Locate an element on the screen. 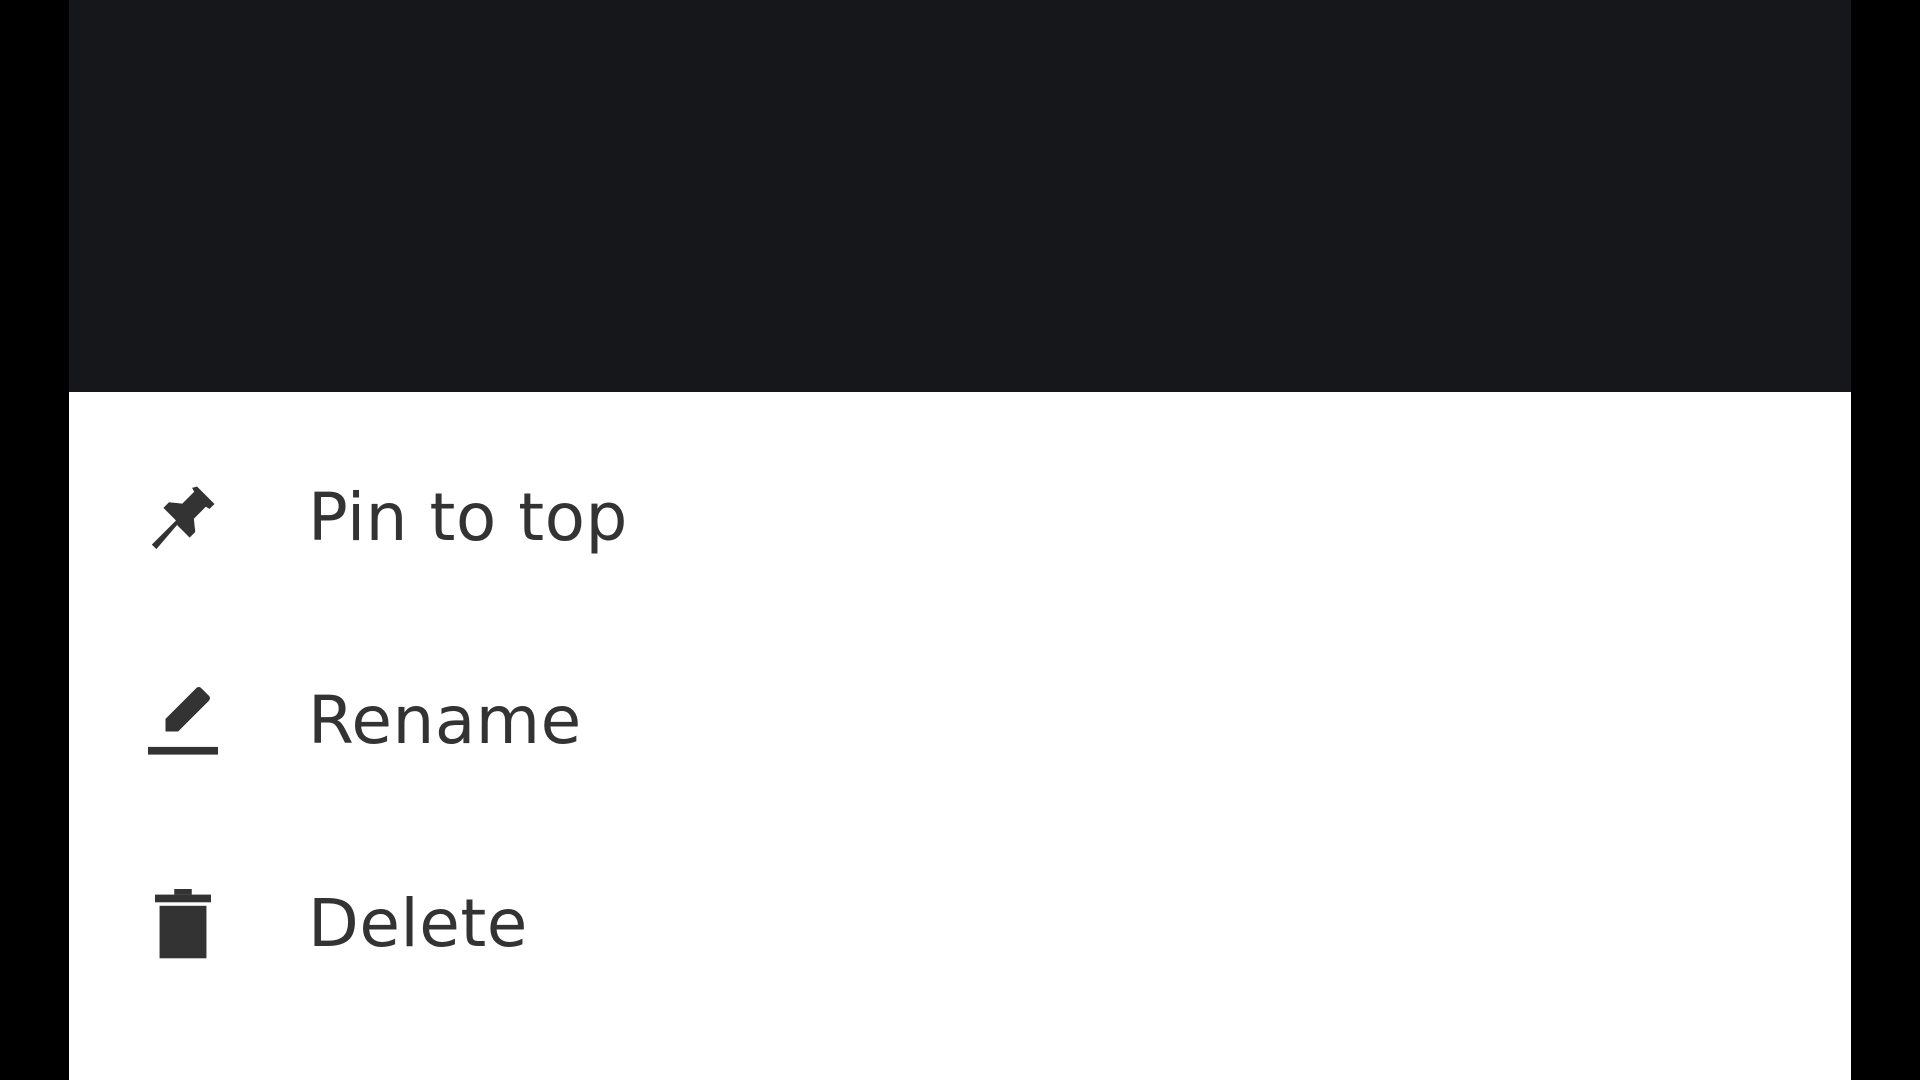  menu-item-label: Pin to top is located at coordinates (468, 517).